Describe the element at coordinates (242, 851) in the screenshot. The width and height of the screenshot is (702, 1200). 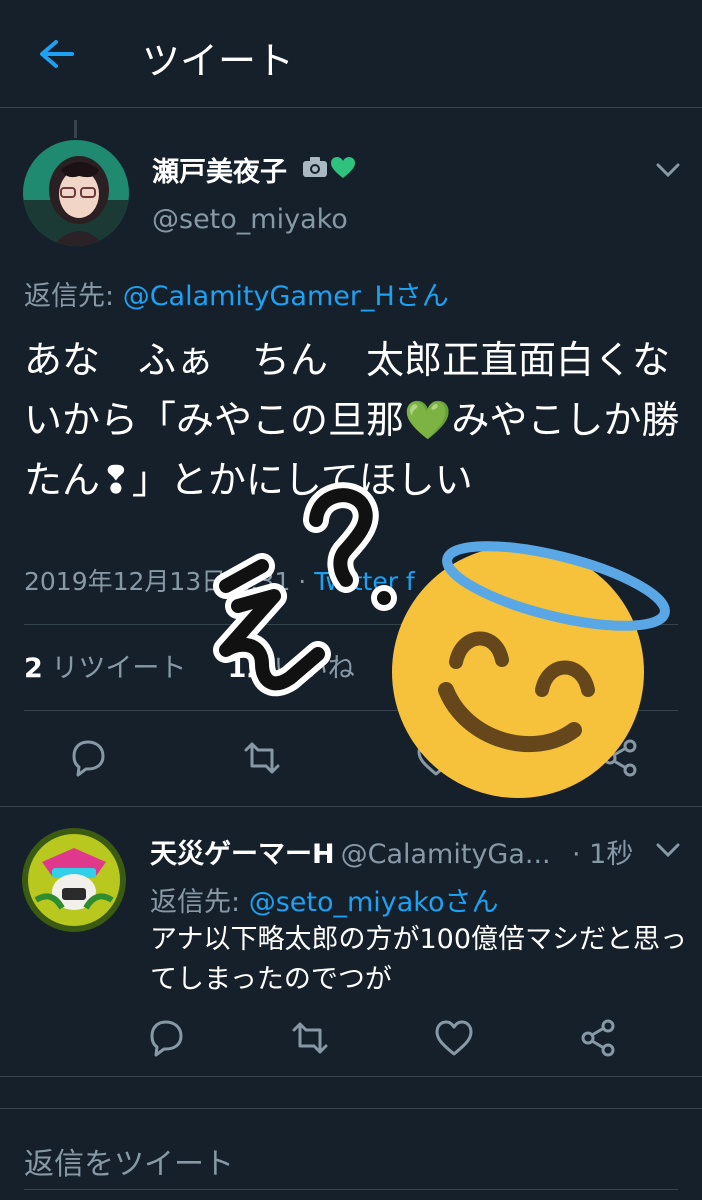
I see `reply-display-name: 天災ゲーマーH` at that location.